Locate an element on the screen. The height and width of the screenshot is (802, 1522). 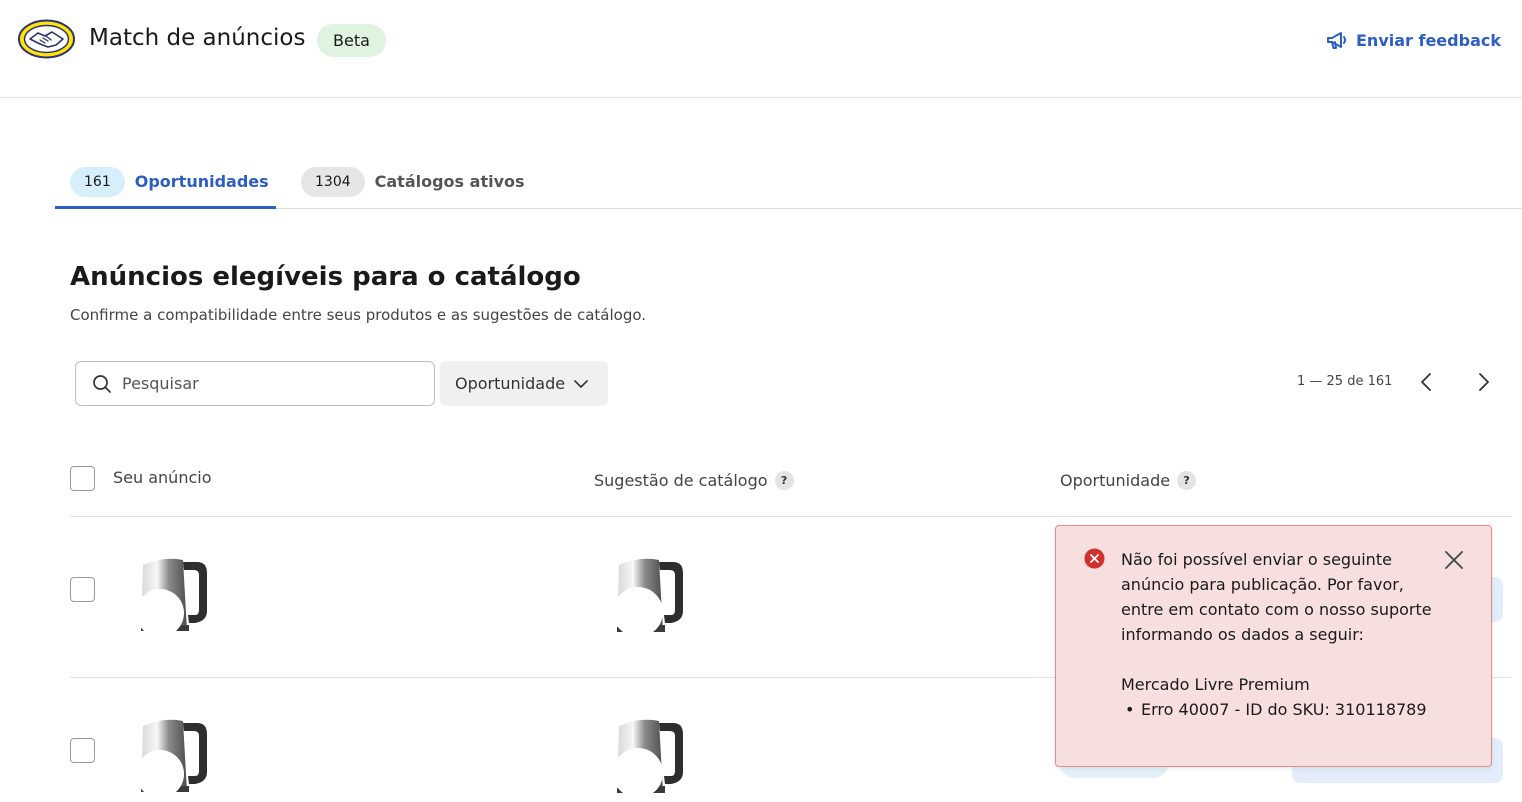
column-header-label: Oportunidade is located at coordinates (1115, 480).